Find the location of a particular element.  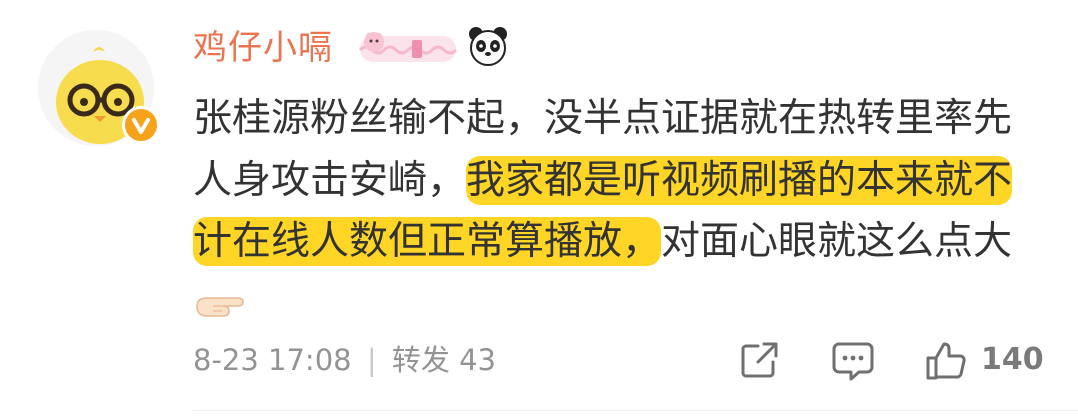

avatar-container is located at coordinates (98, 88).